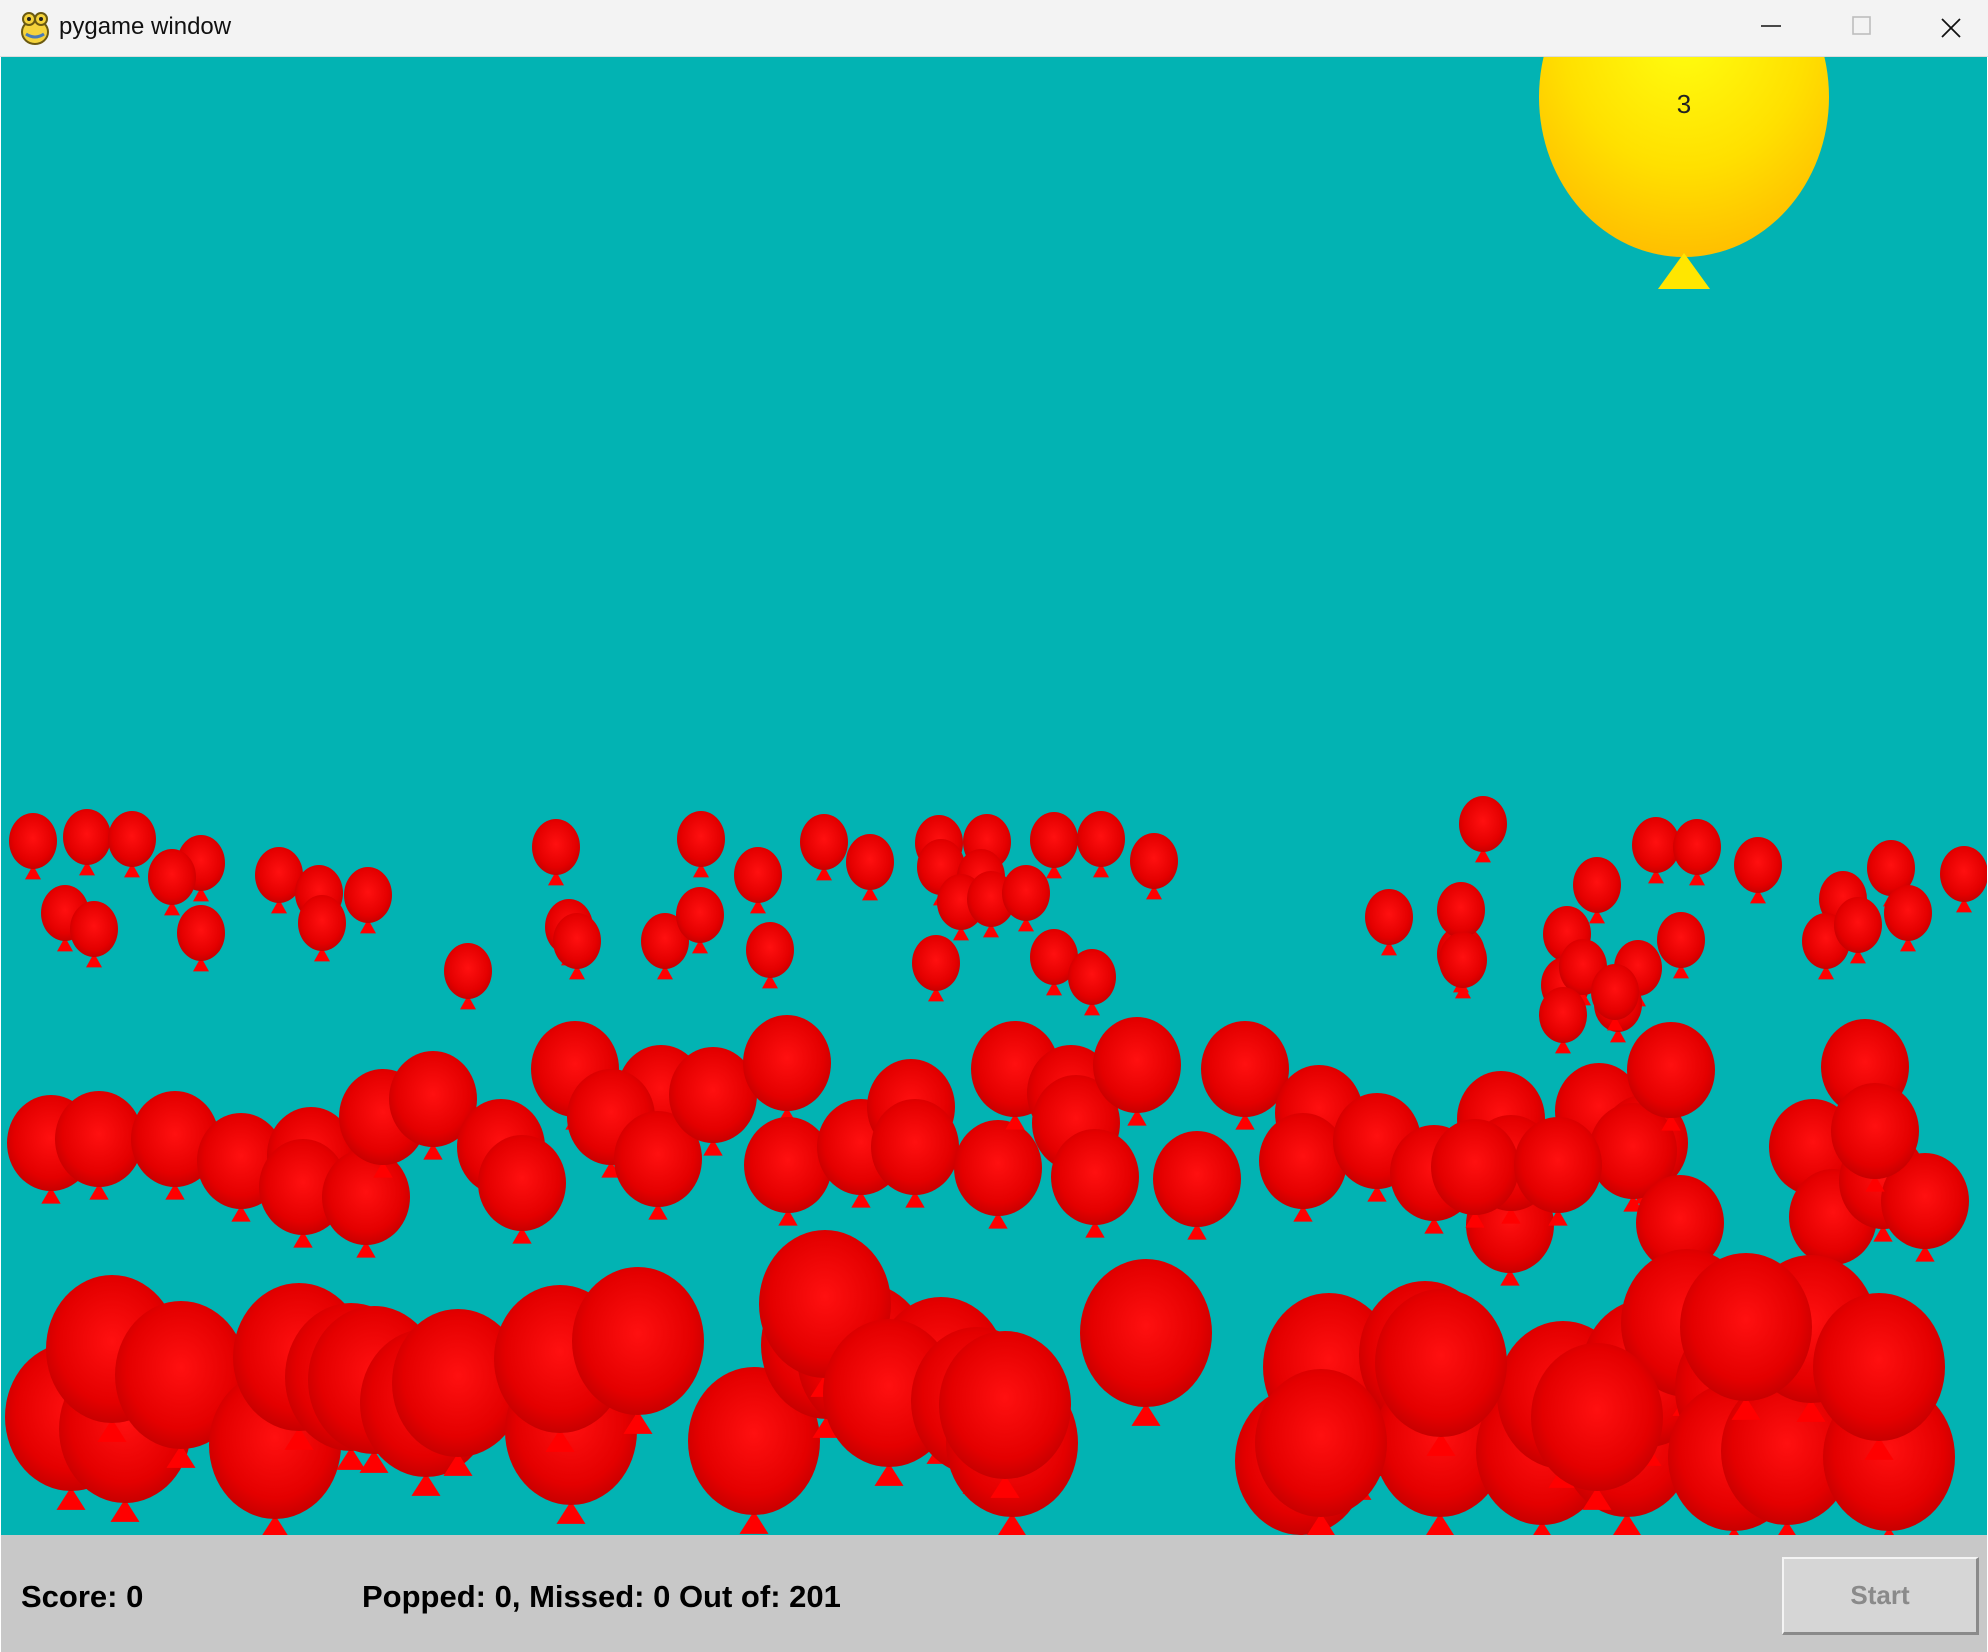 The width and height of the screenshot is (1988, 1652). I want to click on balloon-number-label: 3, so click(1684, 104).